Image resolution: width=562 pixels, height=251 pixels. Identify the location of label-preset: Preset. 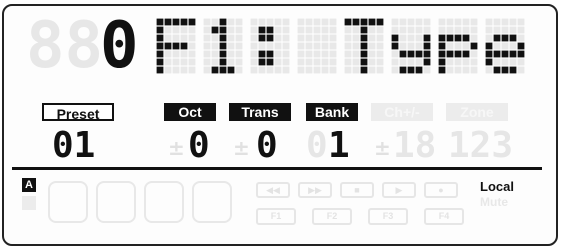
(78, 112).